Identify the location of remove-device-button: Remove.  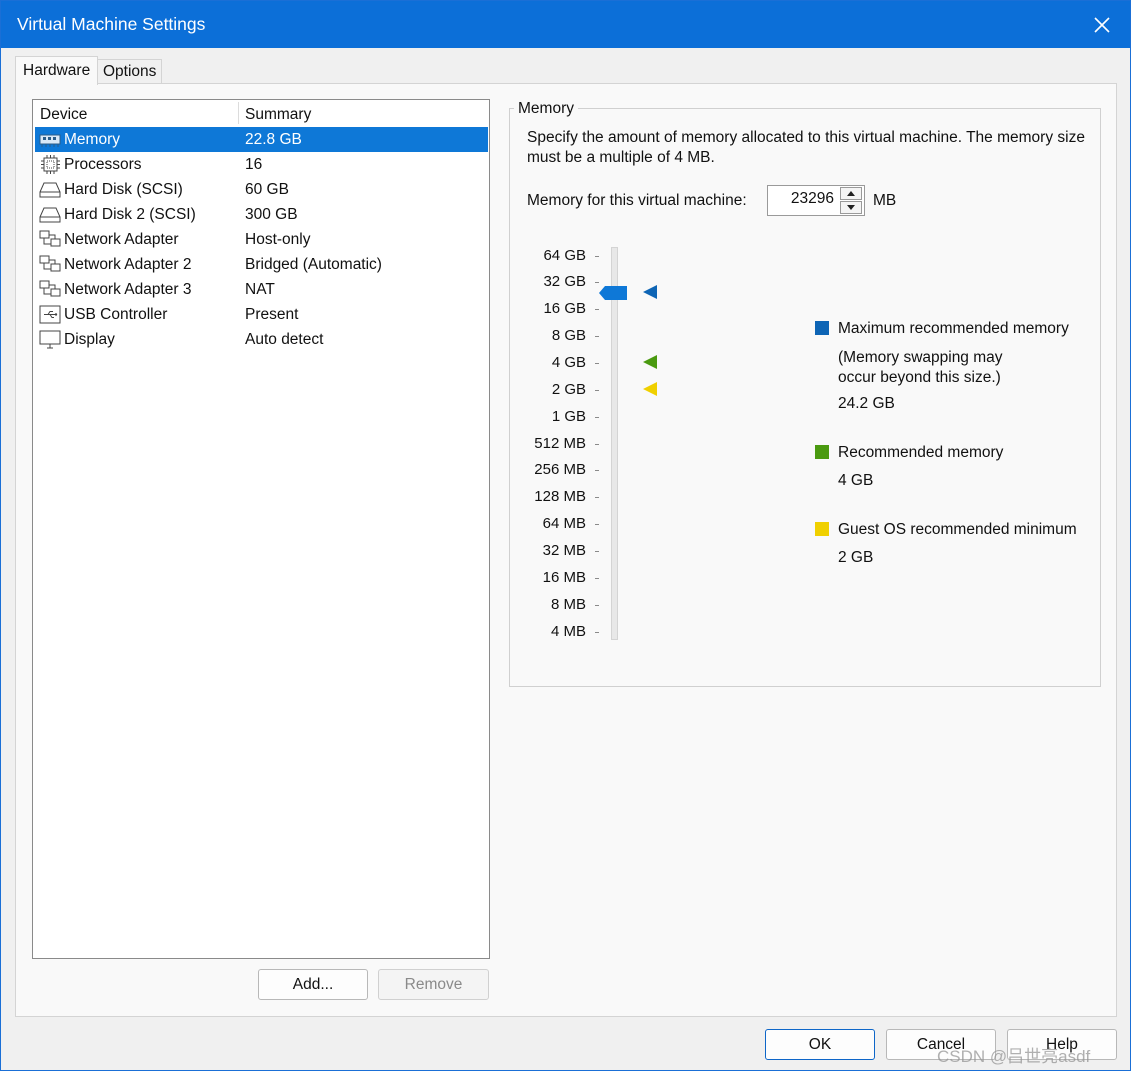
(433, 984).